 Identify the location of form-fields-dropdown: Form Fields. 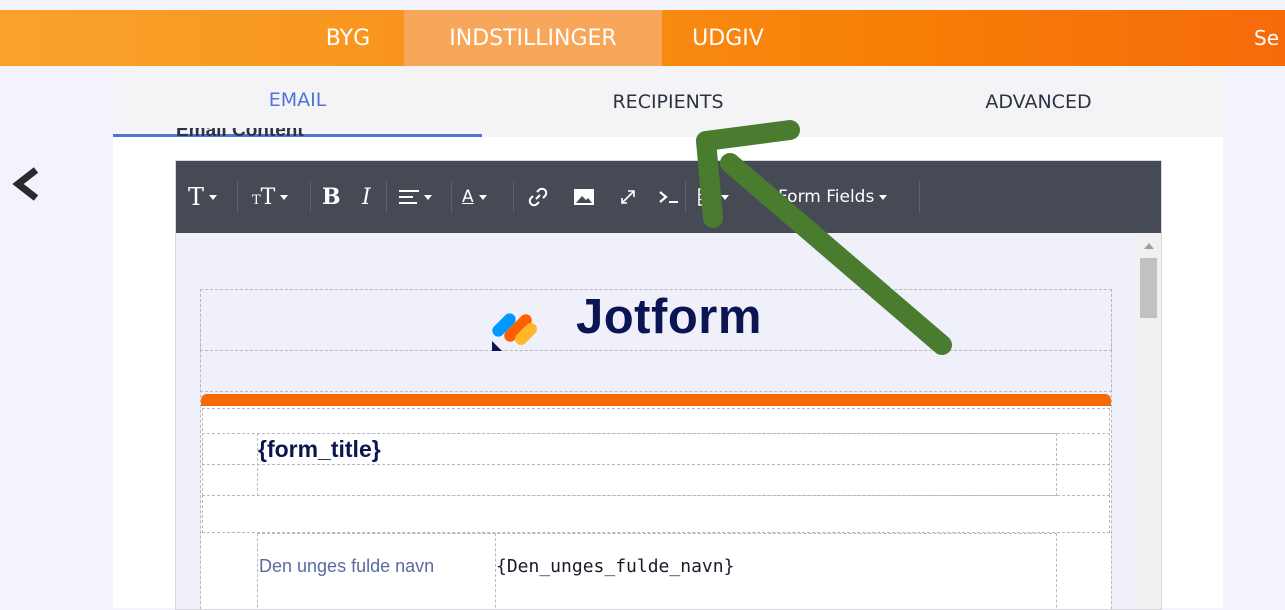
(833, 197).